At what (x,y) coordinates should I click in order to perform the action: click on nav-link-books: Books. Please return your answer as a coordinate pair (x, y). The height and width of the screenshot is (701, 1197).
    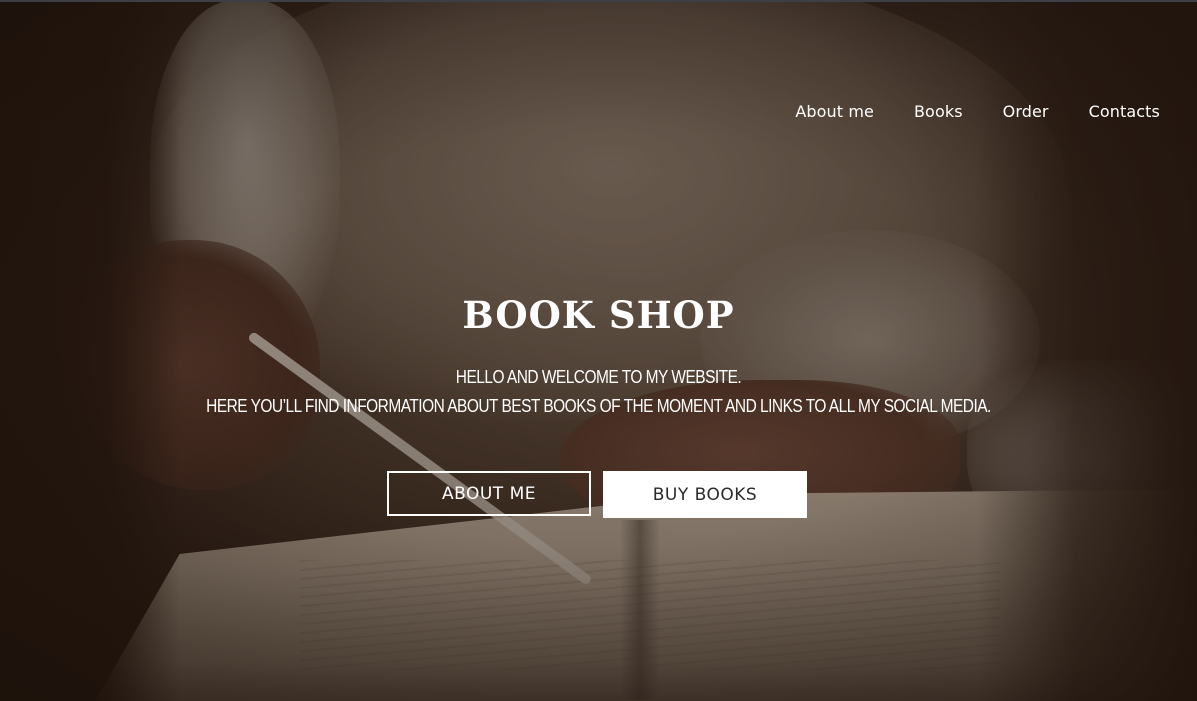
    Looking at the image, I should click on (938, 112).